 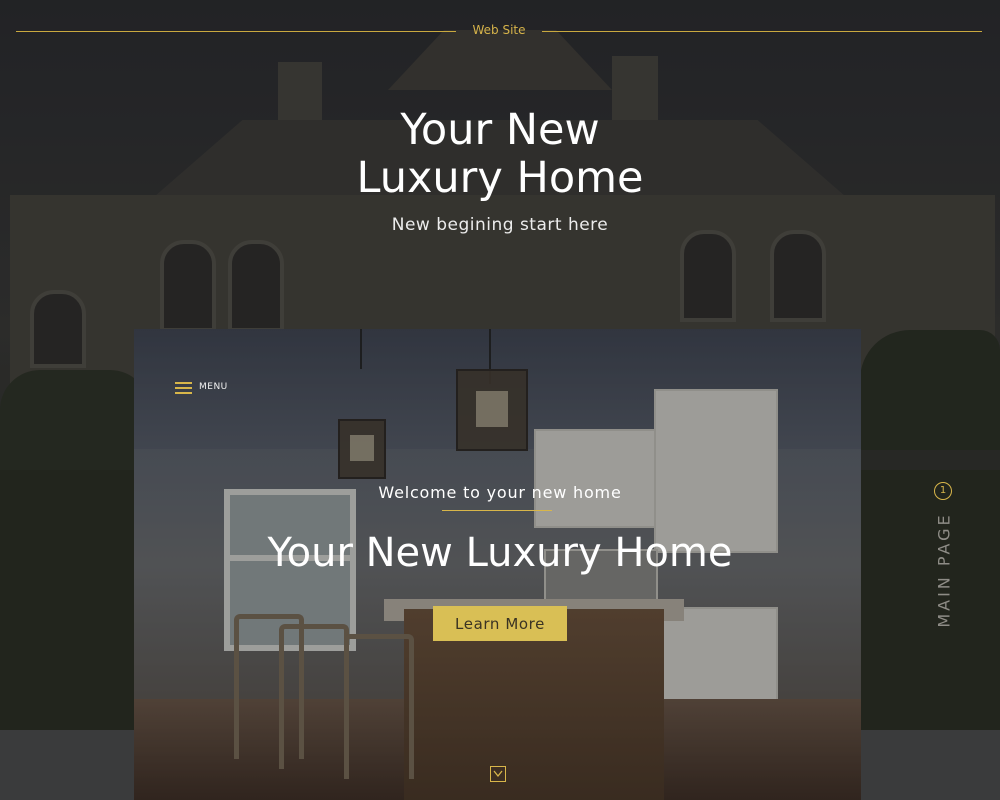 What do you see at coordinates (500, 130) in the screenshot?
I see `hero-title-line-1: Your New` at bounding box center [500, 130].